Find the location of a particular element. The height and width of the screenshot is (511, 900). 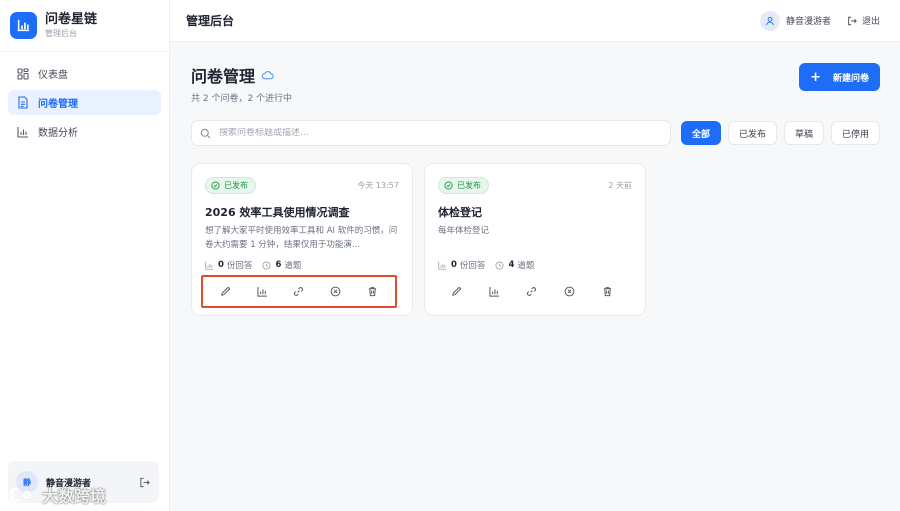

page-title: 问卷管理 is located at coordinates (241, 75).